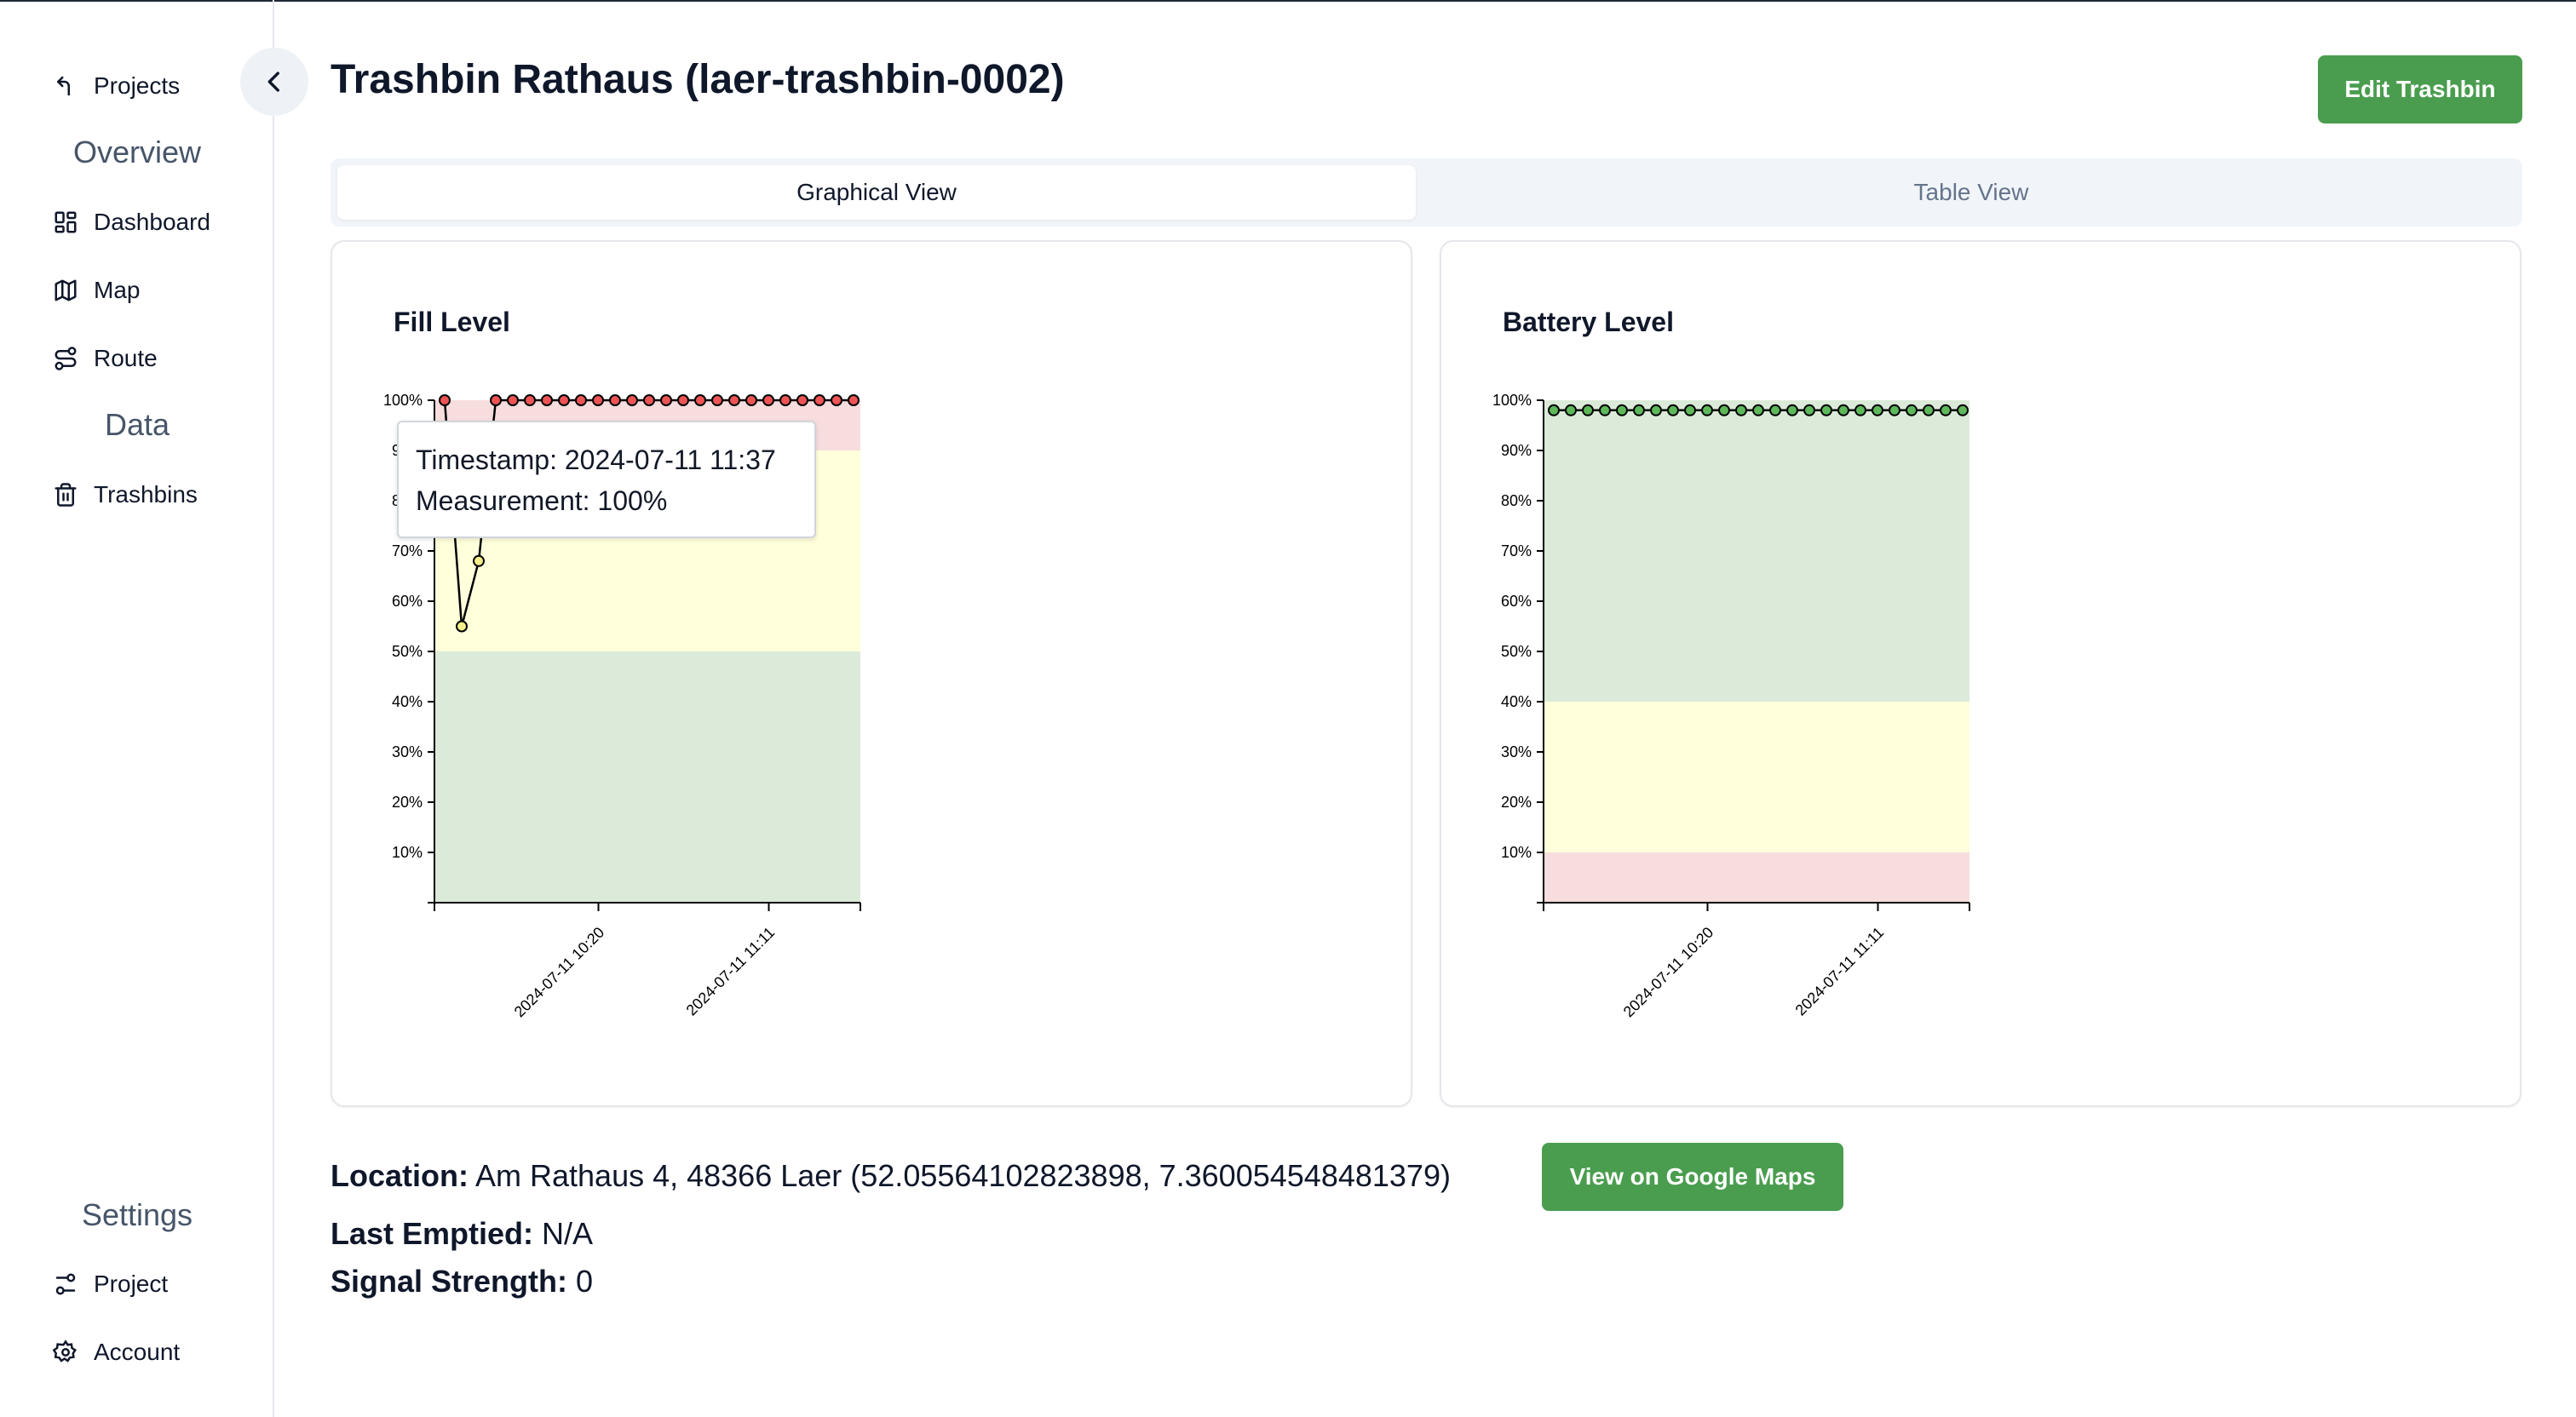  What do you see at coordinates (65, 1351) in the screenshot?
I see `gear-icon` at bounding box center [65, 1351].